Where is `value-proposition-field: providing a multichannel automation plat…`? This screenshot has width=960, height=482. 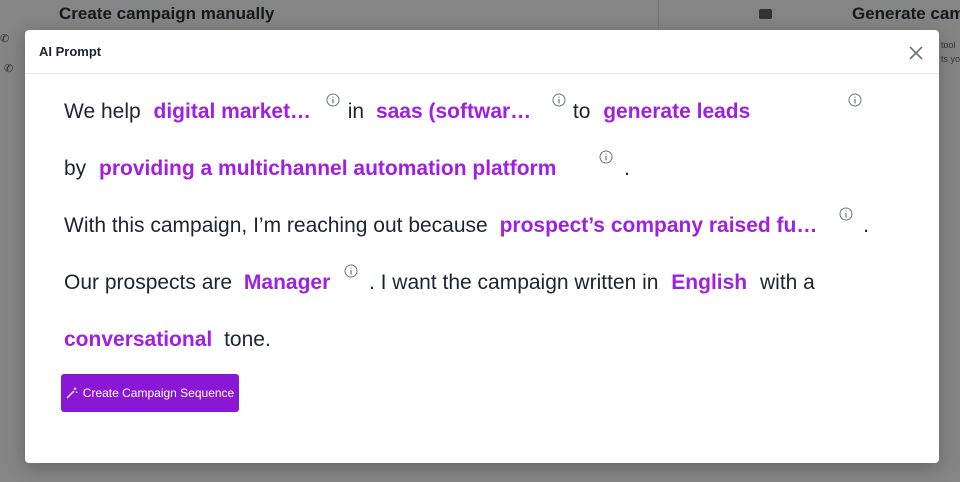
value-proposition-field: providing a multichannel automation plat… is located at coordinates (327, 169).